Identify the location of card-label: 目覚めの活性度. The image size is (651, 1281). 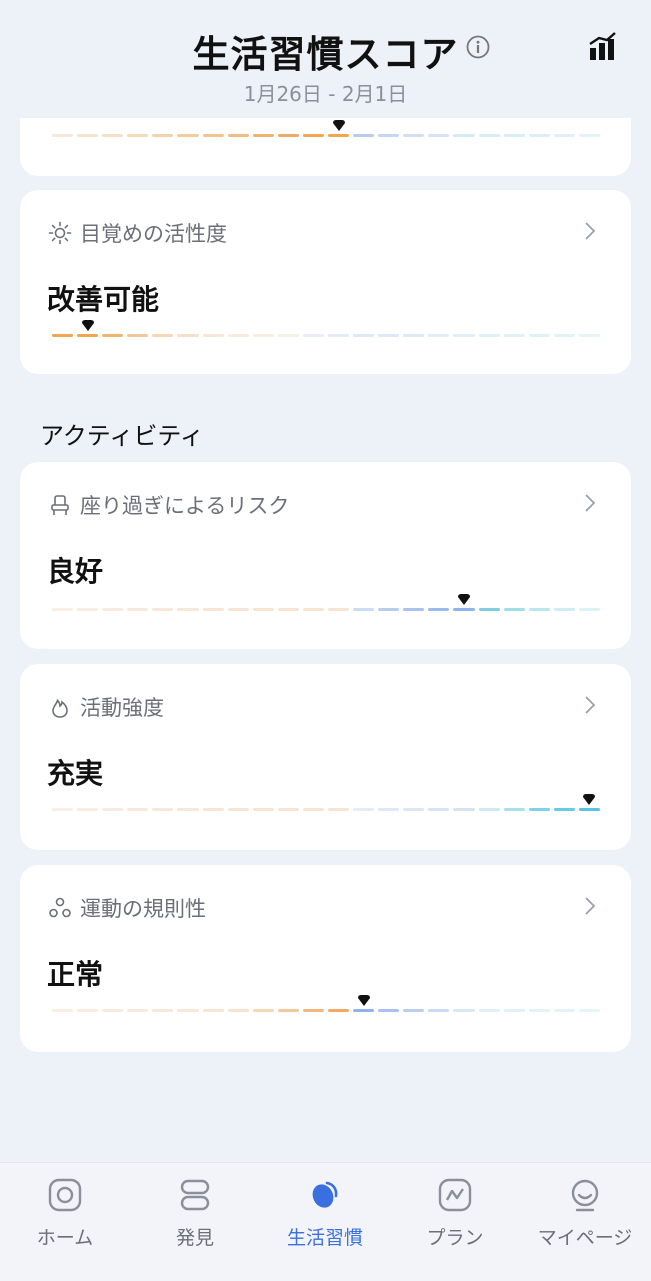
(153, 234).